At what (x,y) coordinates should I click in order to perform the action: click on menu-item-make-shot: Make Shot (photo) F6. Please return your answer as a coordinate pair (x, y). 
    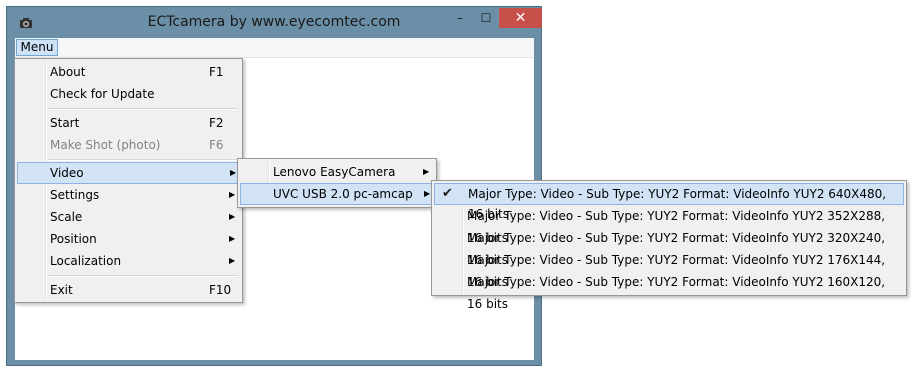
    Looking at the image, I should click on (128, 145).